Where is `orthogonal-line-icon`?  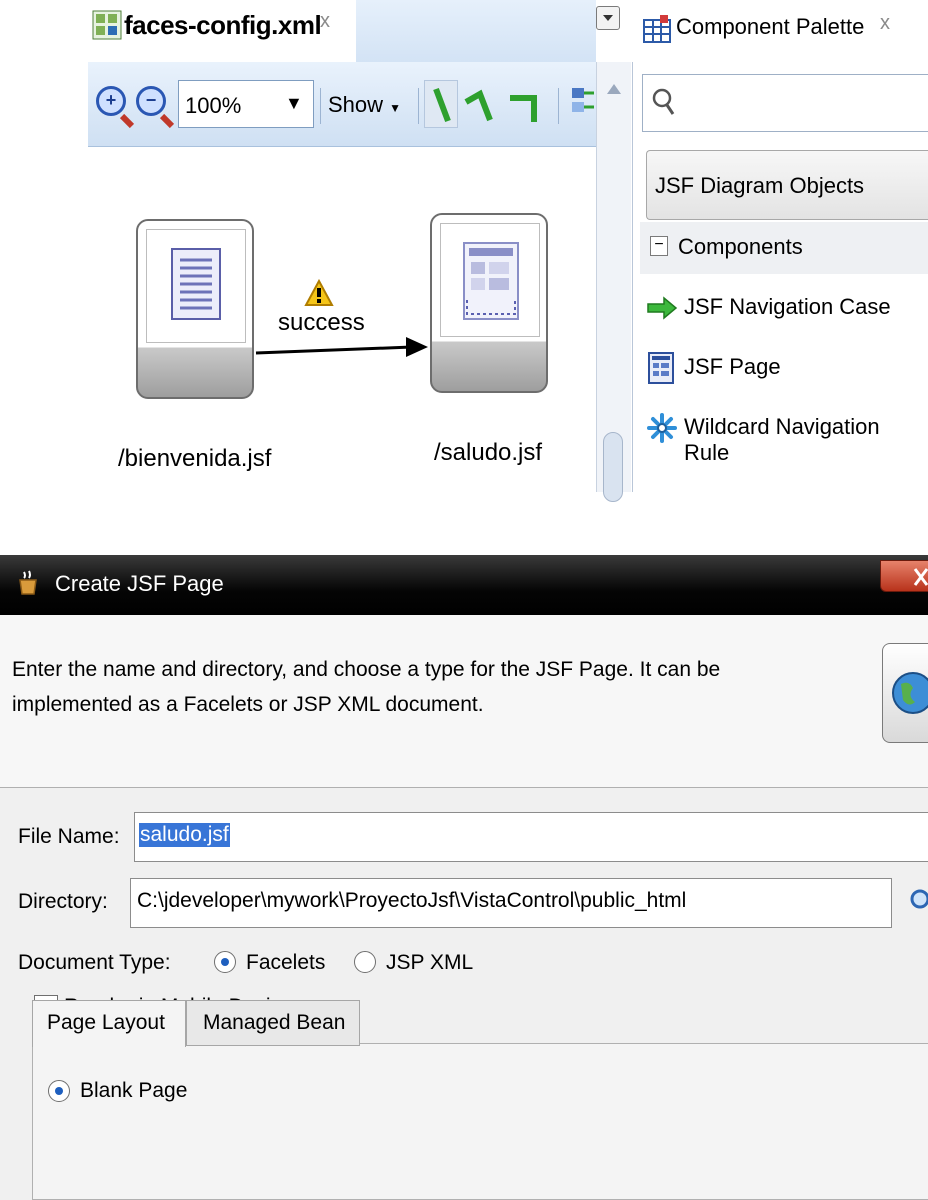
orthogonal-line-icon is located at coordinates (523, 108).